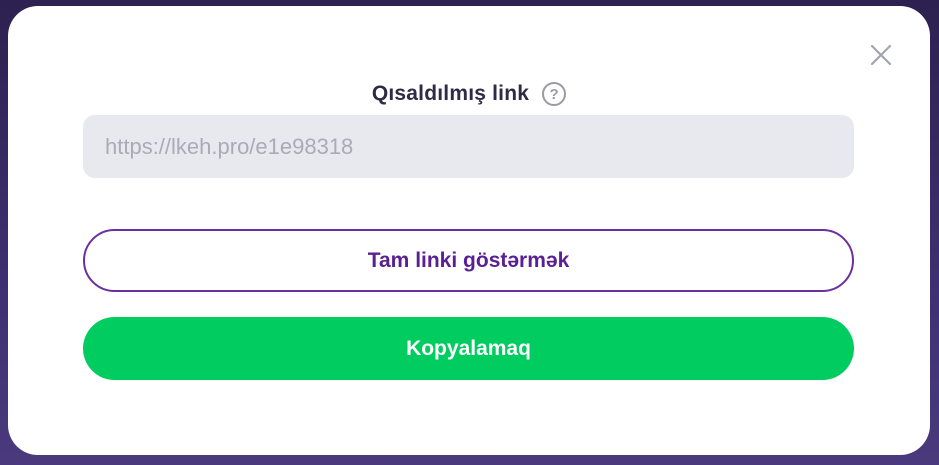 The width and height of the screenshot is (939, 465). Describe the element at coordinates (468, 348) in the screenshot. I see `copy-button: Kopyalamaq` at that location.